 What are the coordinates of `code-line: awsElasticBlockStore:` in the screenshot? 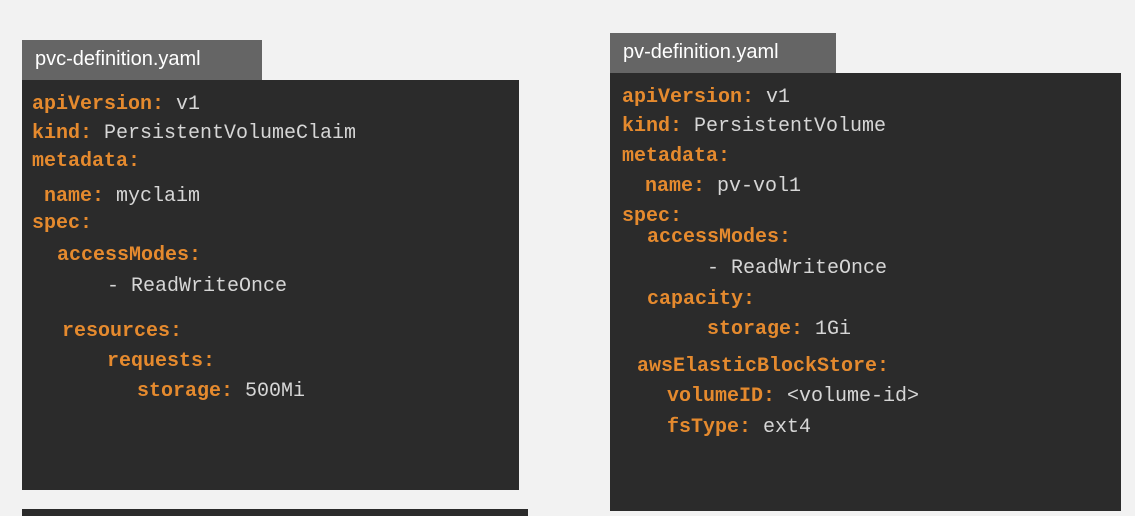 It's located at (763, 366).